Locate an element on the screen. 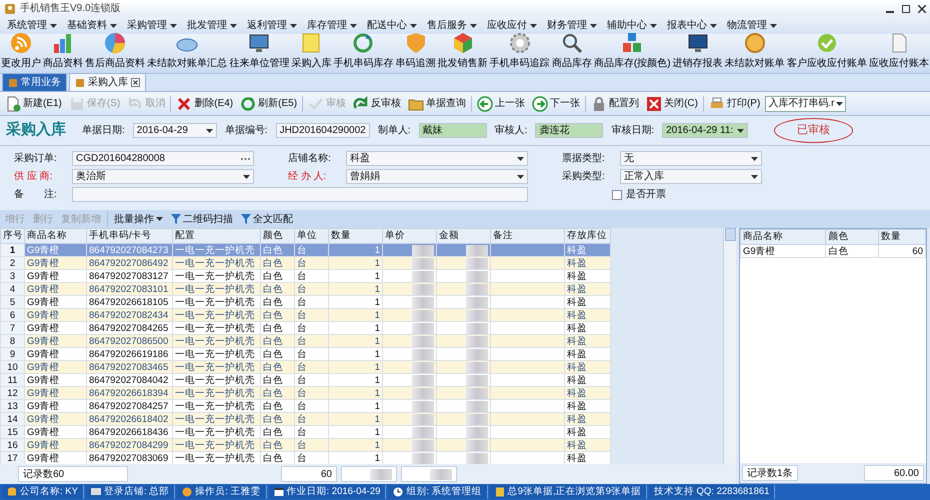  table-row: 6 G9青橙 864792027082434 一电一充一护机壳 白色 台 1 科盈 is located at coordinates (305, 315).